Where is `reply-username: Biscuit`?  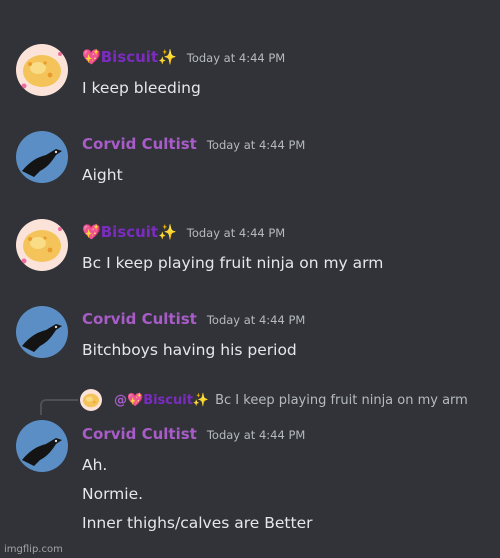 reply-username: Biscuit is located at coordinates (168, 400).